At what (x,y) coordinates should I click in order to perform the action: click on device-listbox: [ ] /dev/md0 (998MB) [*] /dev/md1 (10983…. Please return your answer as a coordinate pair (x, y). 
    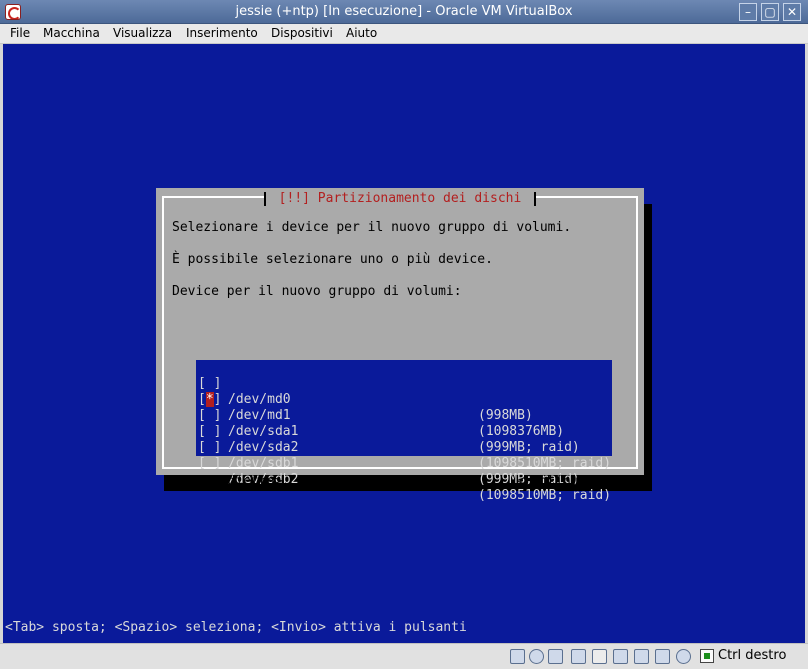
    Looking at the image, I should click on (404, 431).